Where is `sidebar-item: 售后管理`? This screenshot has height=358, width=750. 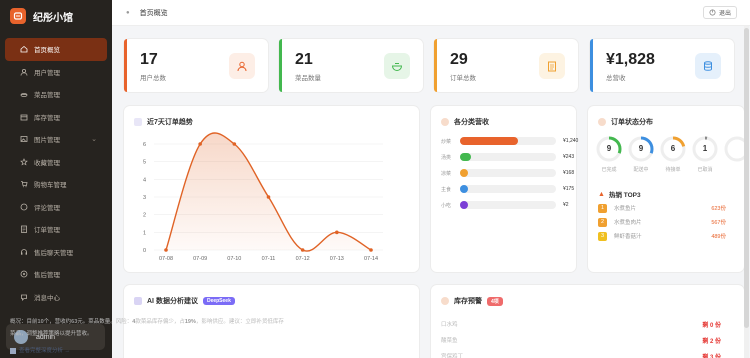
sidebar-item: 售后管理 is located at coordinates (56, 274).